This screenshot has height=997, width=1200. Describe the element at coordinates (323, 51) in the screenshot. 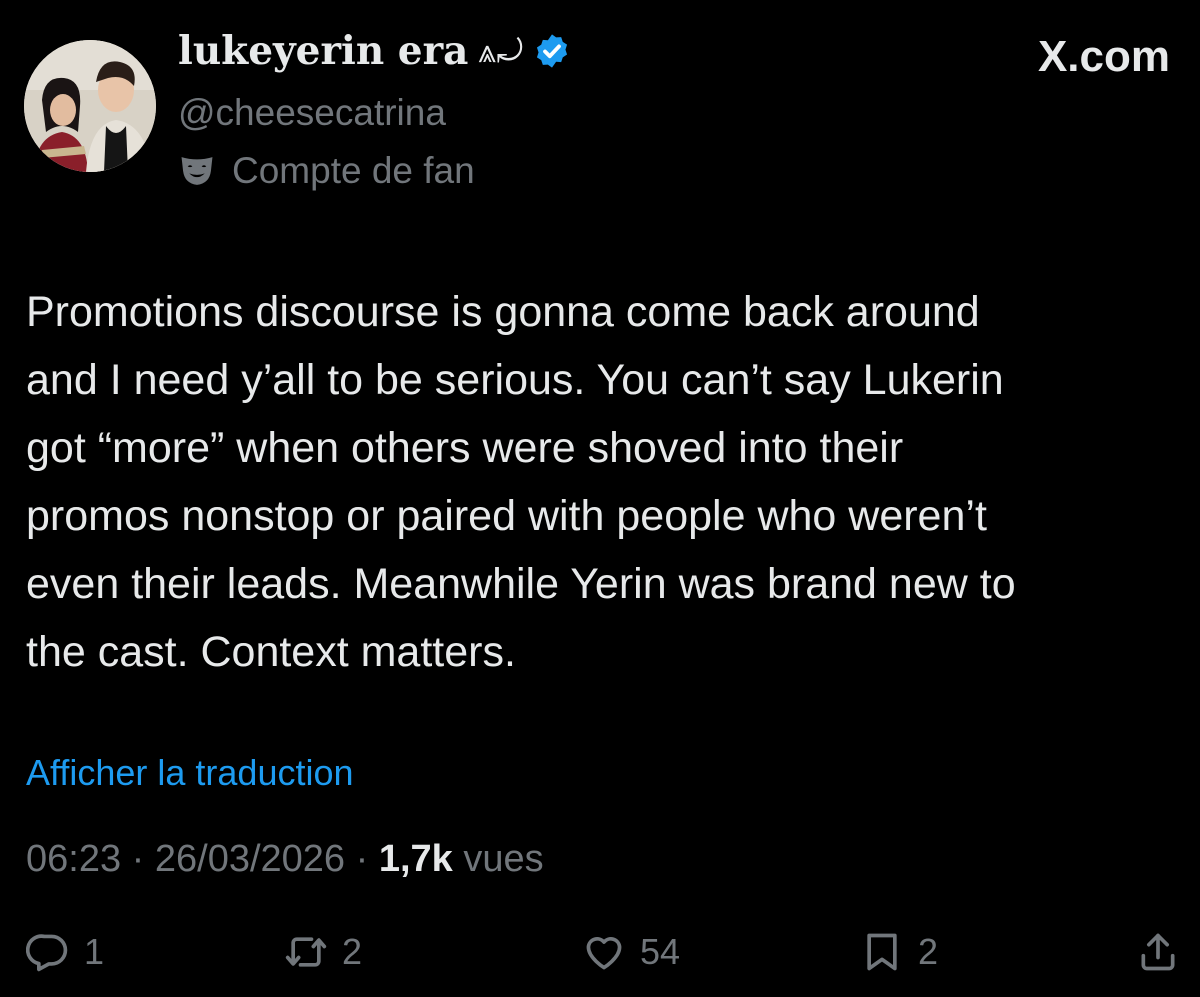

I see `display-name-text: lukeyerin era` at that location.